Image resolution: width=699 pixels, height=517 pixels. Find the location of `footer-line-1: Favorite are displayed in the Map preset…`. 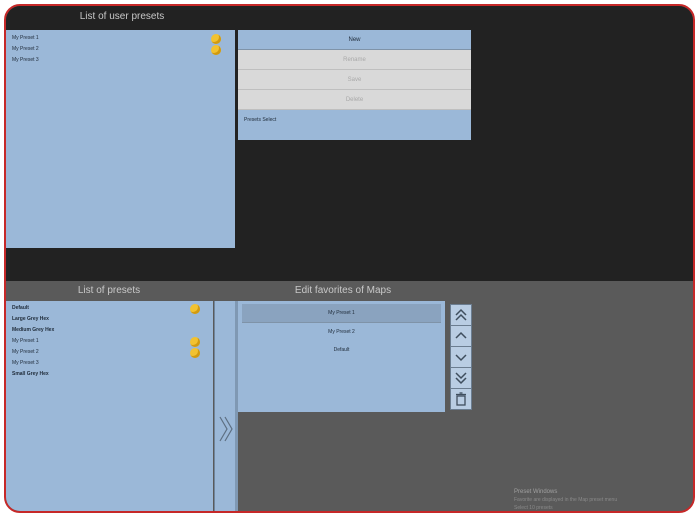

footer-line-1: Favorite are displayed in the Map preset… is located at coordinates (566, 500).